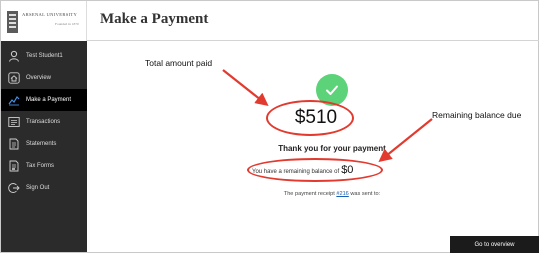 The height and width of the screenshot is (253, 540). I want to click on page-title: Make a Payment, so click(154, 19).